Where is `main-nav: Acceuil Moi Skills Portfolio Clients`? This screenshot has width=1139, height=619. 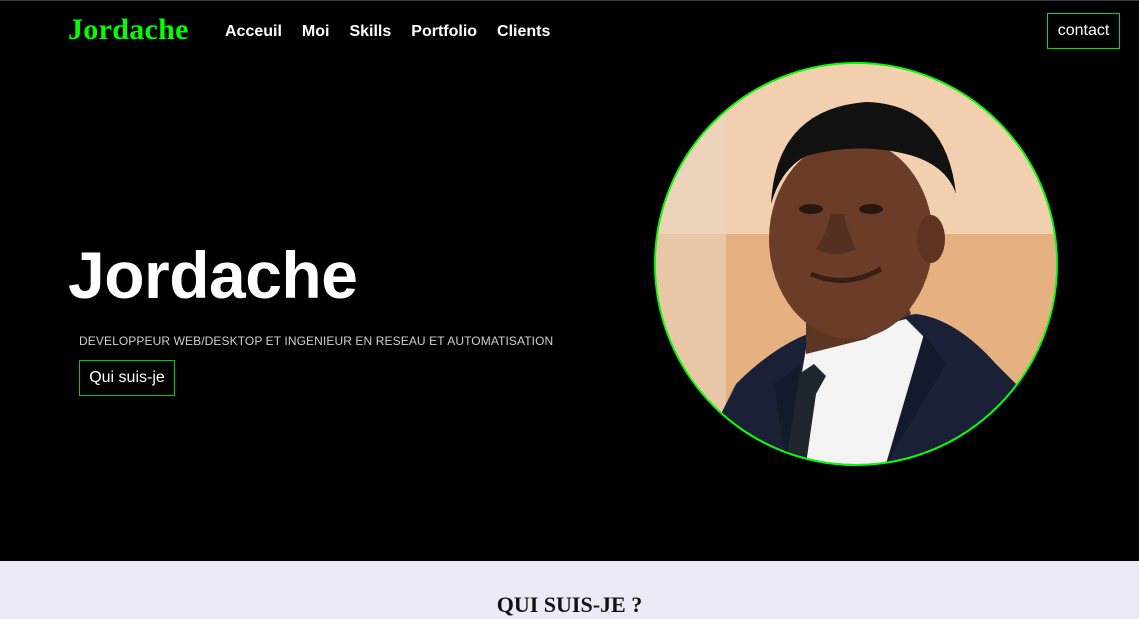 main-nav: Acceuil Moi Skills Portfolio Clients is located at coordinates (397, 32).